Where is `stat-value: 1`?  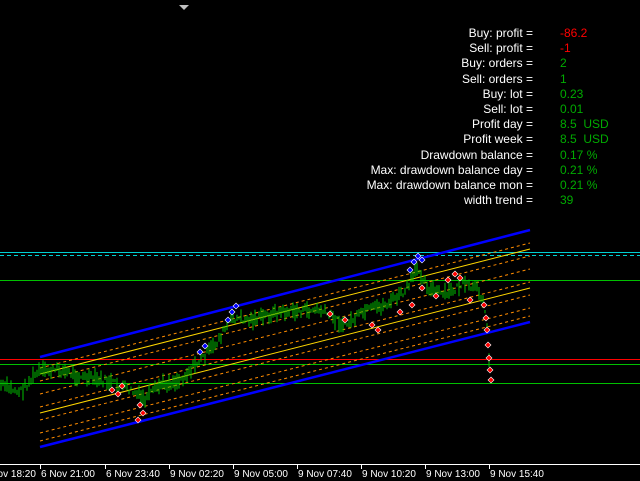
stat-value: 1 is located at coordinates (563, 78).